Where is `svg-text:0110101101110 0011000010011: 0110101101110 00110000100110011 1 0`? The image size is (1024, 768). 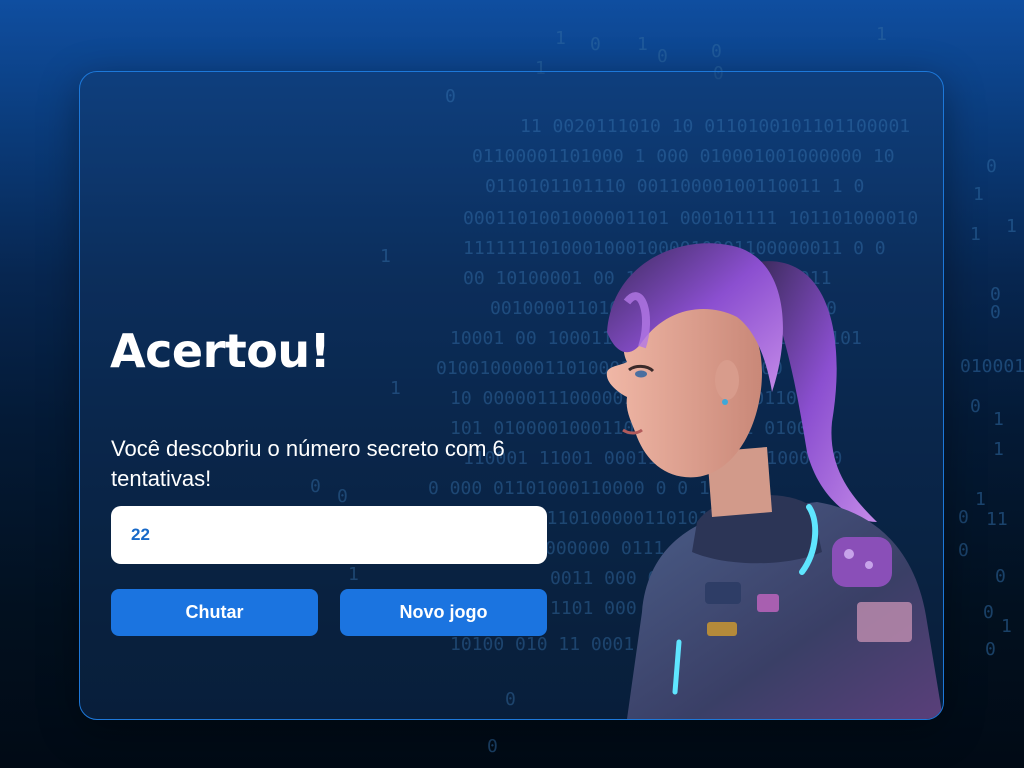 svg-text:0110101101110 0011000010011: 0110101101110 00110000100110011 1 0 is located at coordinates (674, 186).